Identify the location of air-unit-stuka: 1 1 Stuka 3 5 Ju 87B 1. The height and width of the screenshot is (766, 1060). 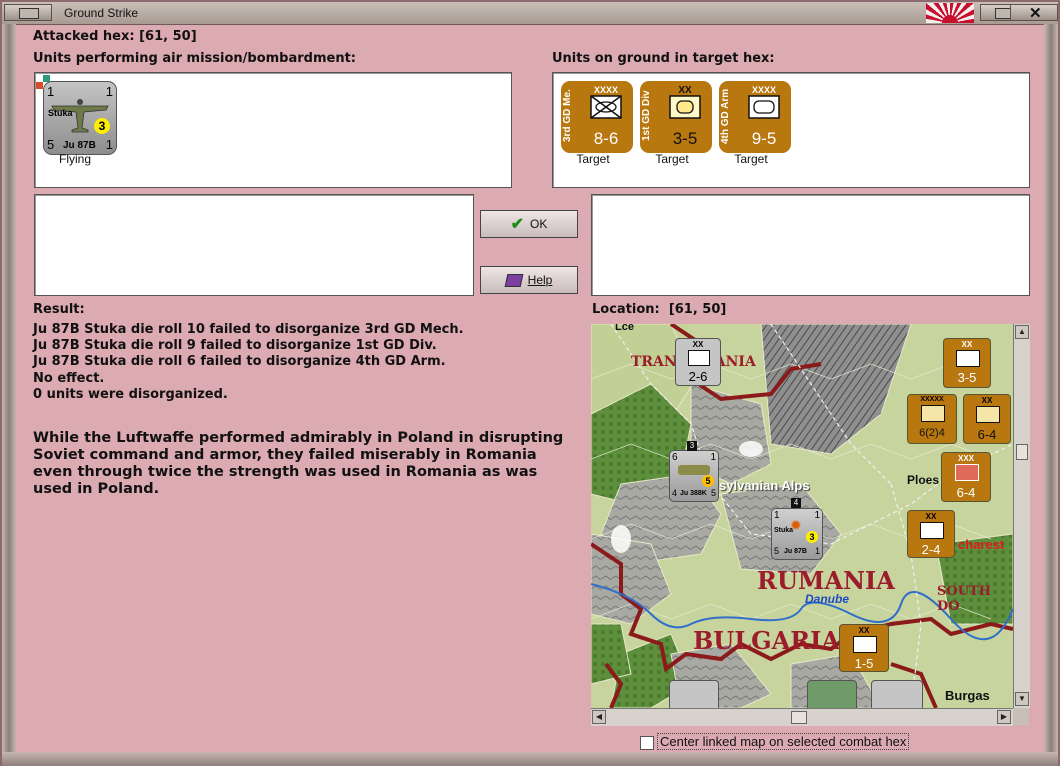
(80, 118).